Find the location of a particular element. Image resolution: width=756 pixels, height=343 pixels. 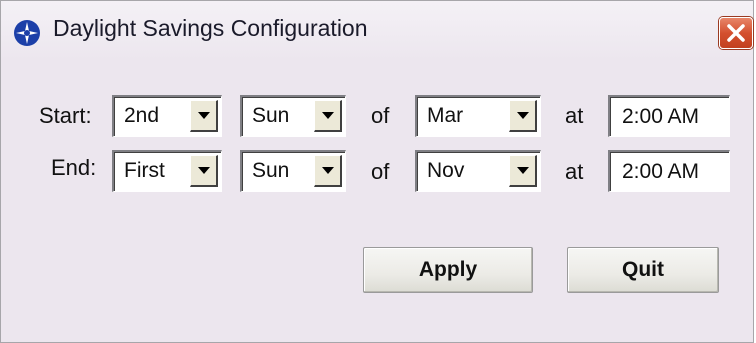

start-week-select: 2nd is located at coordinates (167, 116).